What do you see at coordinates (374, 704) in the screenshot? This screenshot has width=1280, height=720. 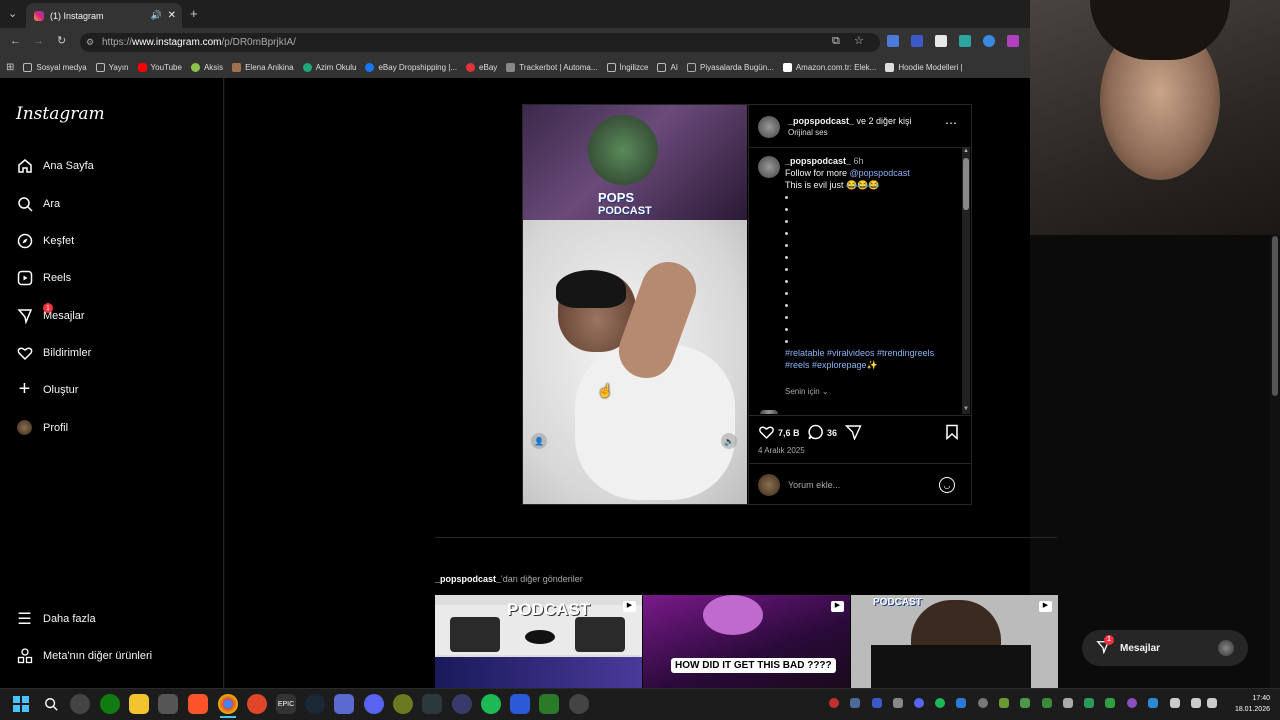 I see `discord-icon` at bounding box center [374, 704].